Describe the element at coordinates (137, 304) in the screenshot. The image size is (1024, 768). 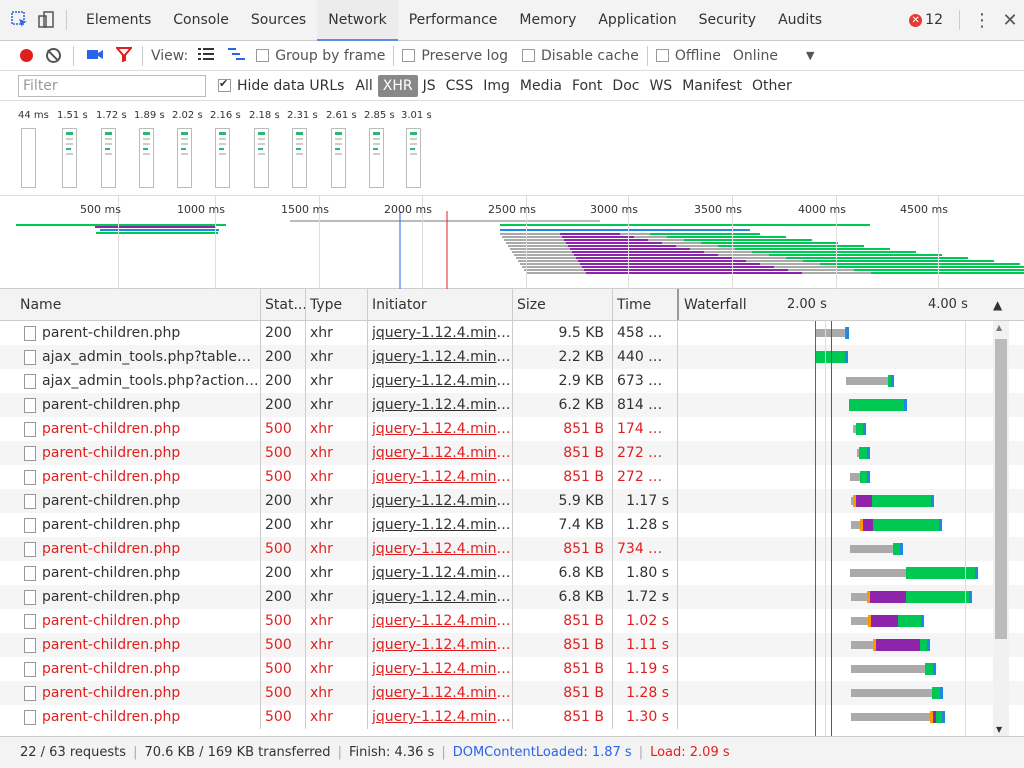
I see `col-name: Name` at that location.